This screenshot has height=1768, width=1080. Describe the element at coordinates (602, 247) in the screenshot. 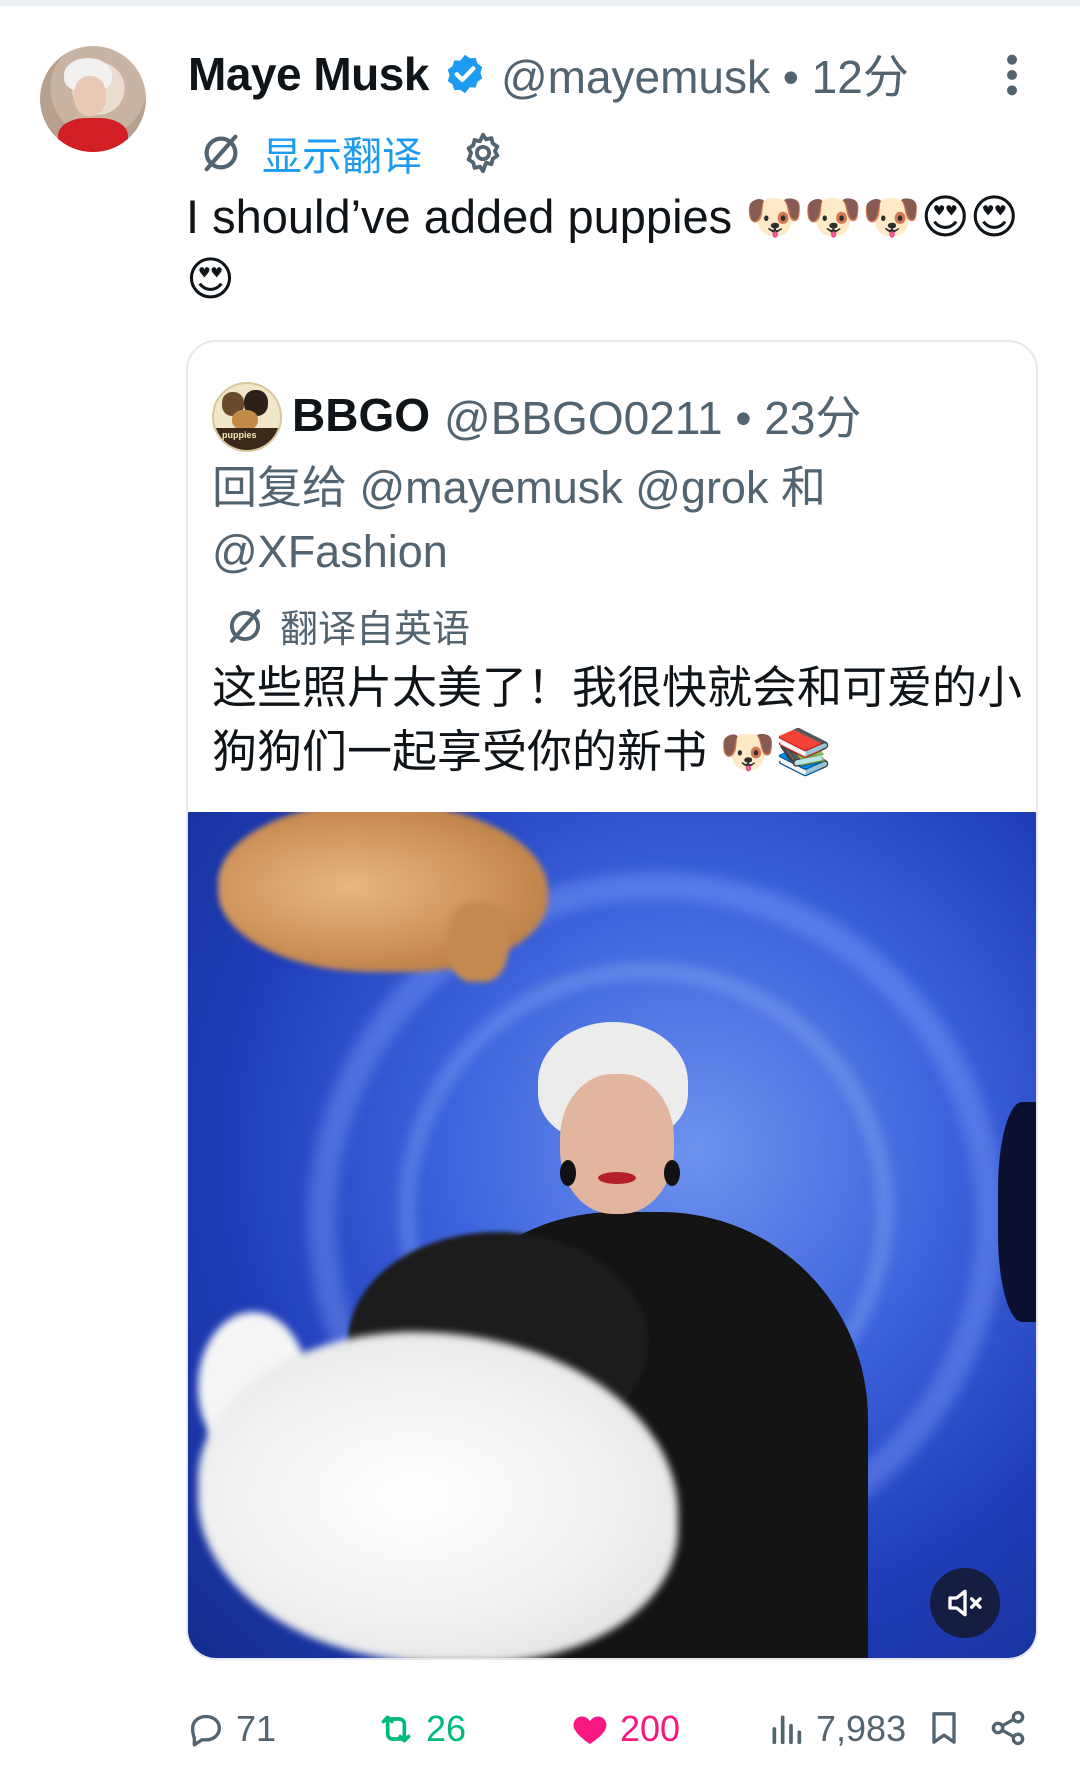

I see `tweet-text: I should’ve added puppies 🐶🐶🐶😍😍😍` at that location.